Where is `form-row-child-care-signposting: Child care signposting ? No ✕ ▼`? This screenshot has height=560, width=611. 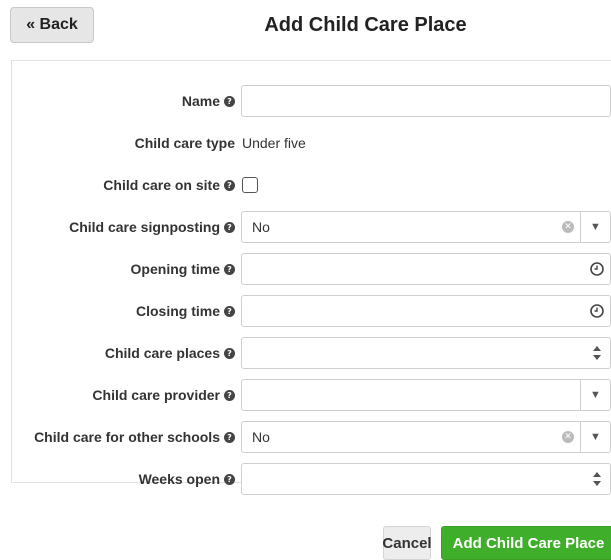
form-row-child-care-signposting: Child care signposting ? No ✕ ▼ is located at coordinates (311, 227).